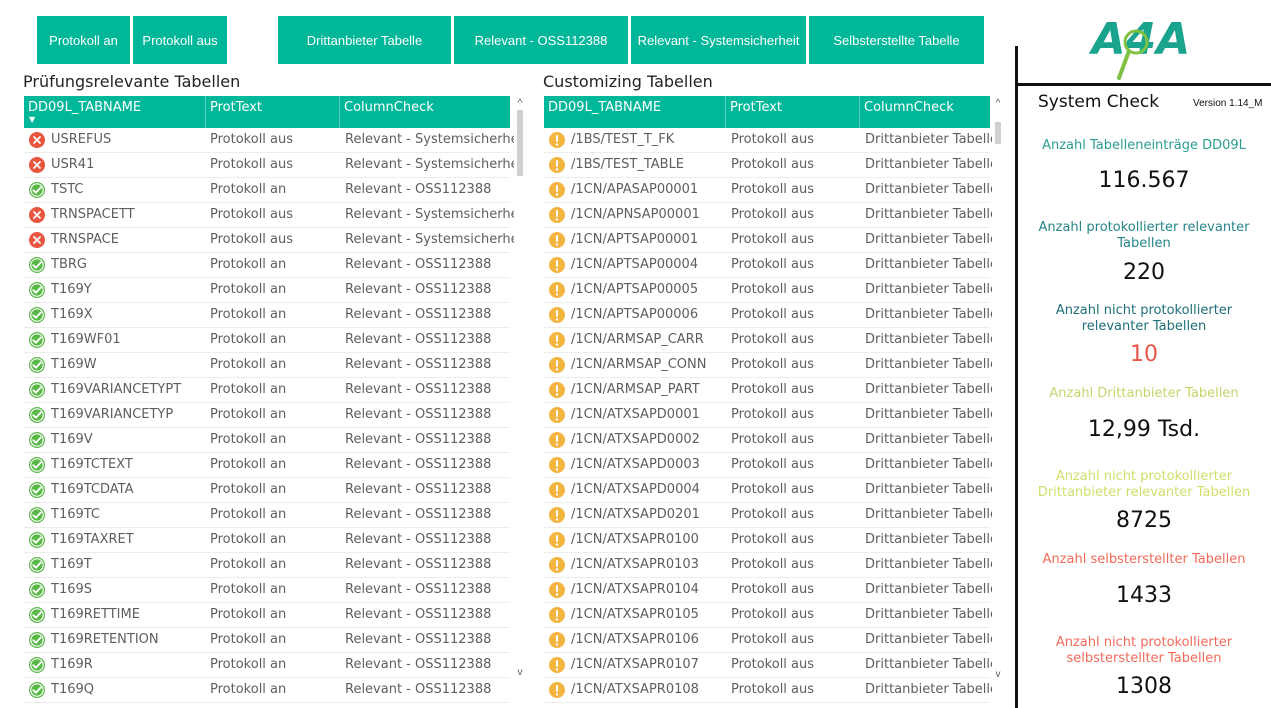 The height and width of the screenshot is (708, 1271). I want to click on cell-tabname: /1CN/ATXSAPR0105, so click(635, 614).